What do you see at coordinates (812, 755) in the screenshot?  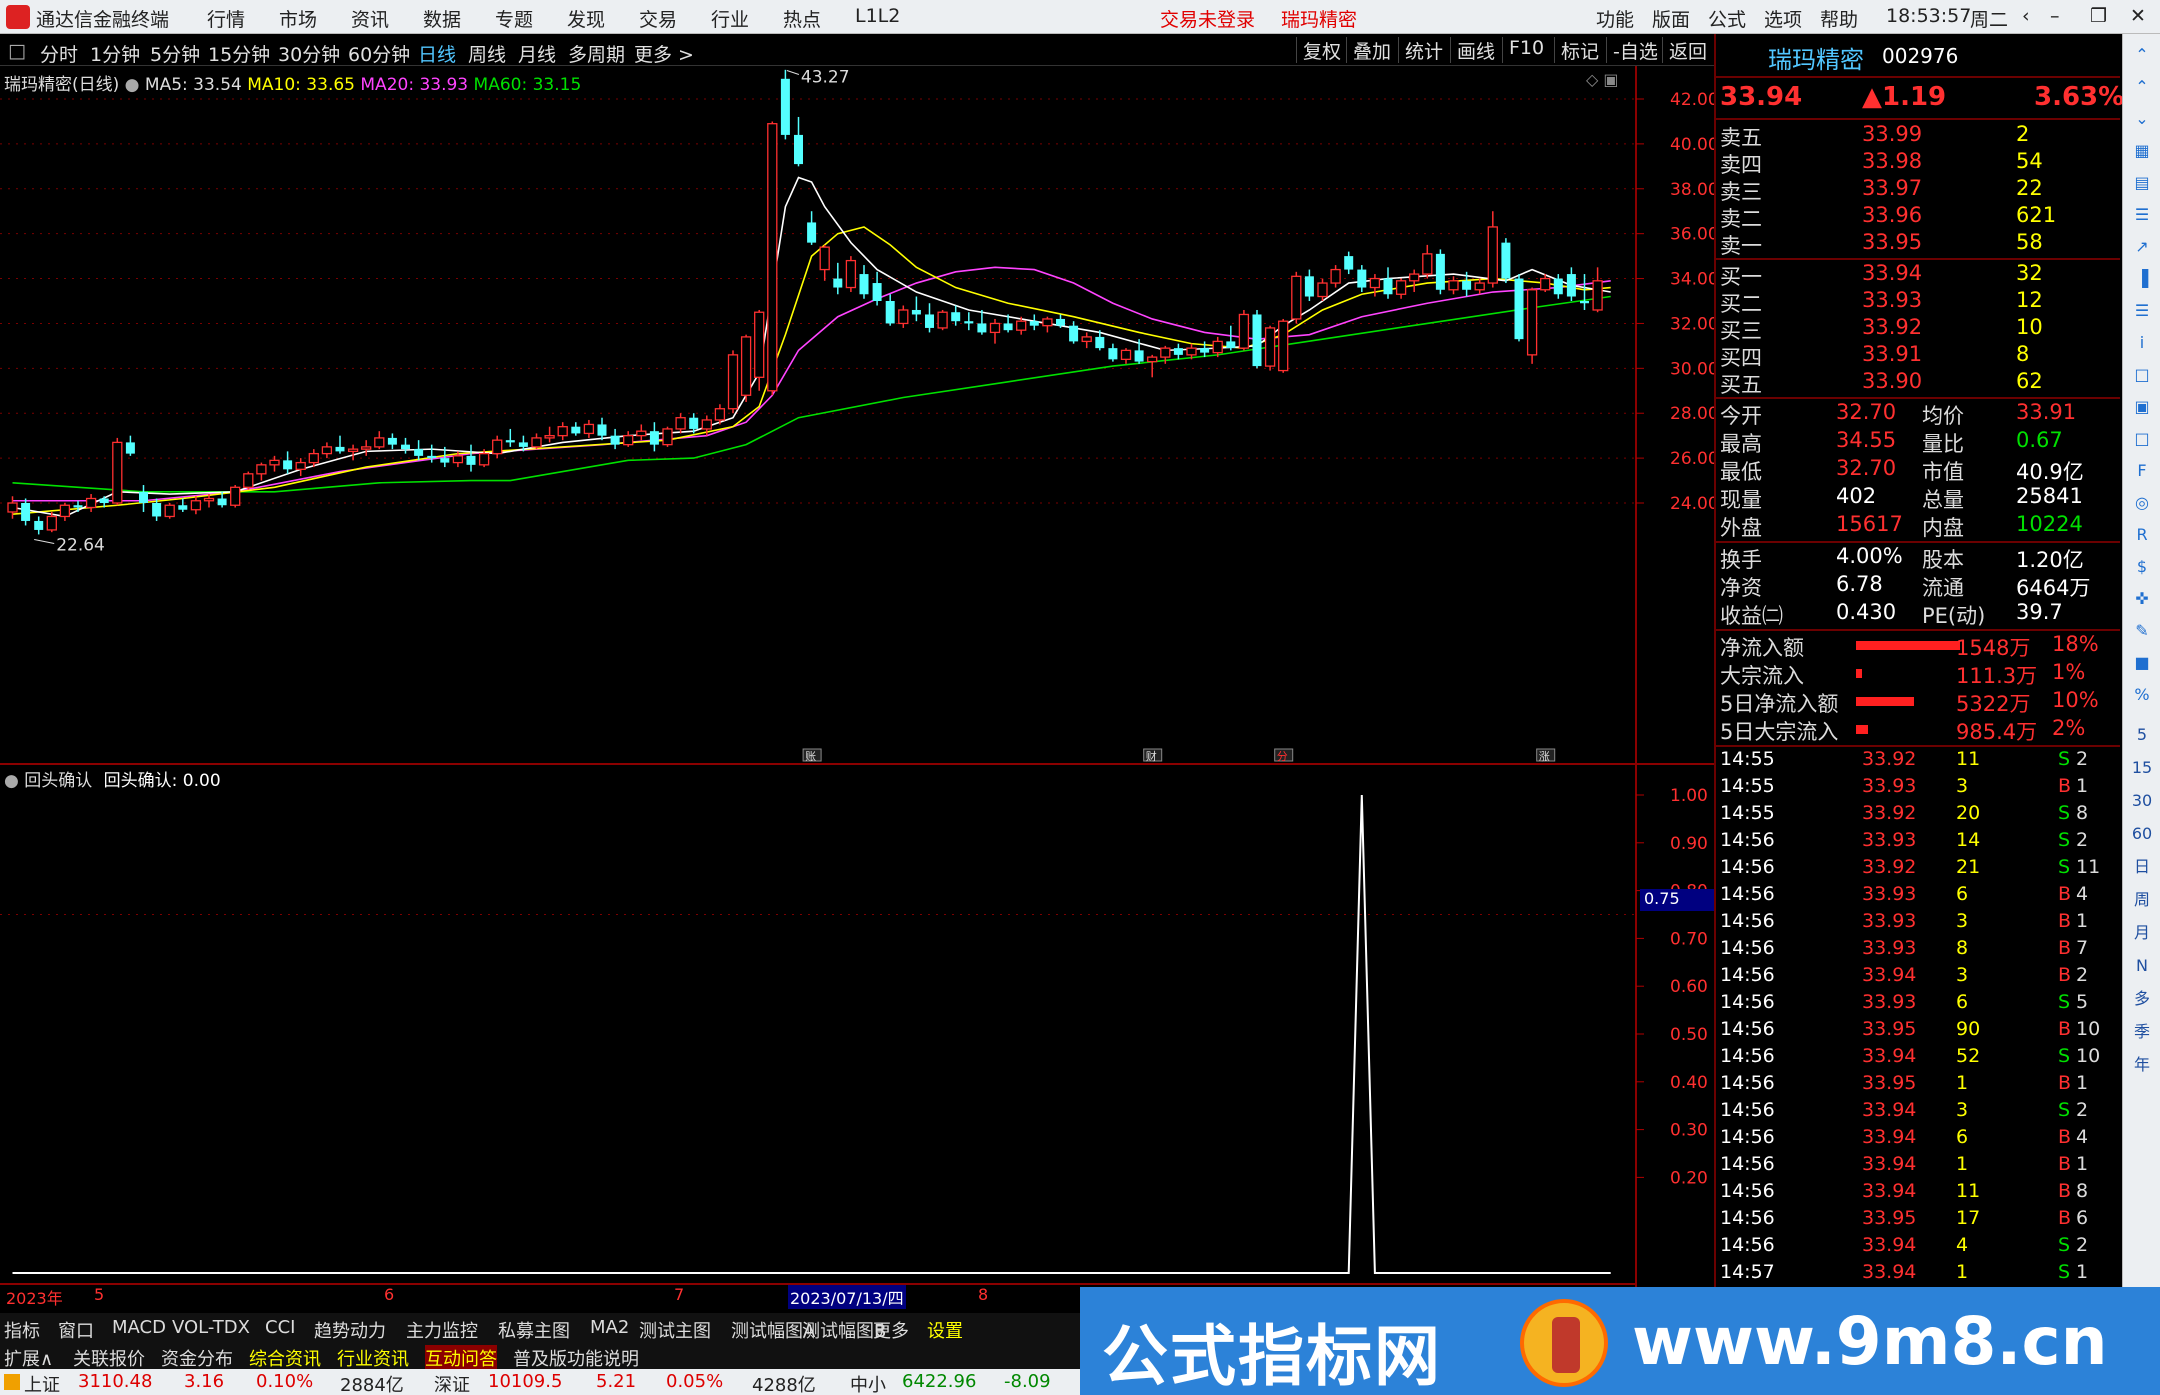 I see `event-marker: 账` at bounding box center [812, 755].